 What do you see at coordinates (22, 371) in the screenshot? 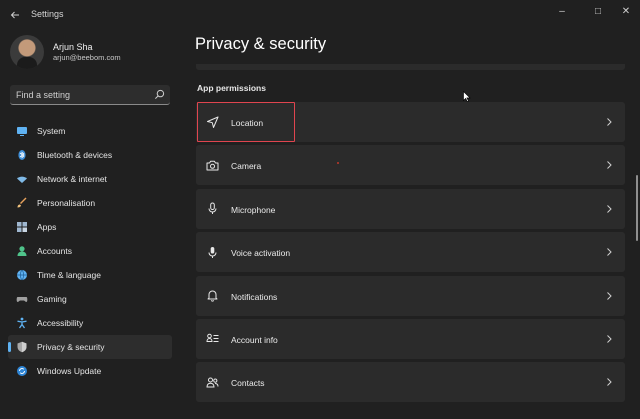
I see `update-icon` at bounding box center [22, 371].